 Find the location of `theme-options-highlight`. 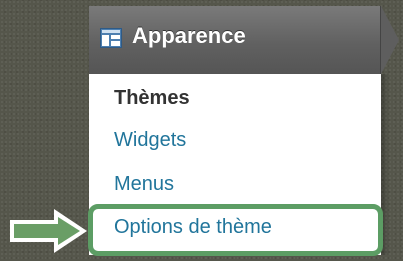

theme-options-highlight is located at coordinates (235, 230).